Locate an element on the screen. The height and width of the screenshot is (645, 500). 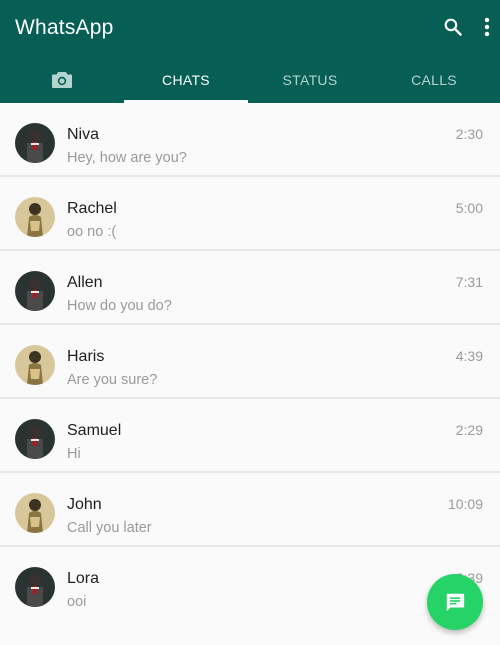
chat-name: Haris is located at coordinates (86, 356).